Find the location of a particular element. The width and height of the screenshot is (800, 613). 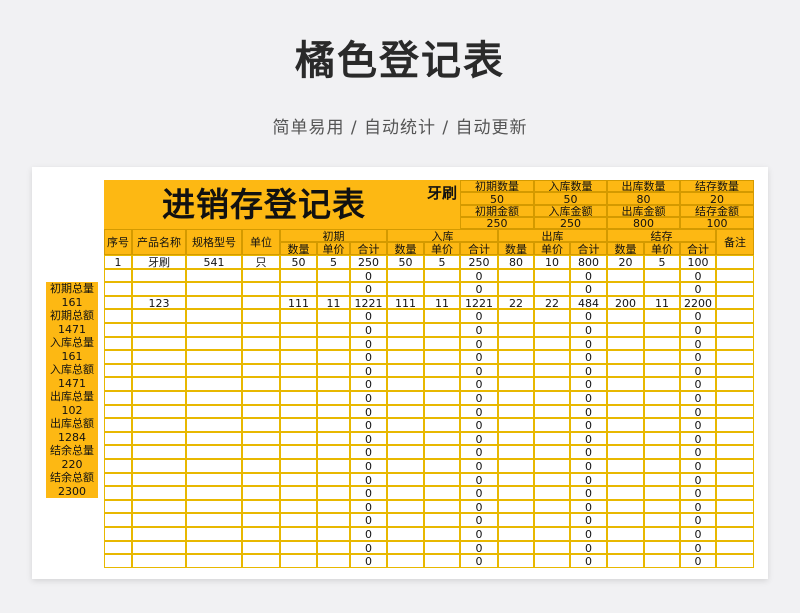

table-cell: 只 is located at coordinates (261, 262).